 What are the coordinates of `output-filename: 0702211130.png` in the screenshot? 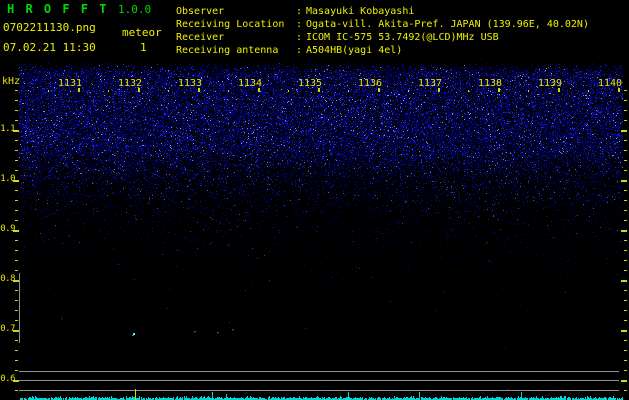 It's located at (49, 27).